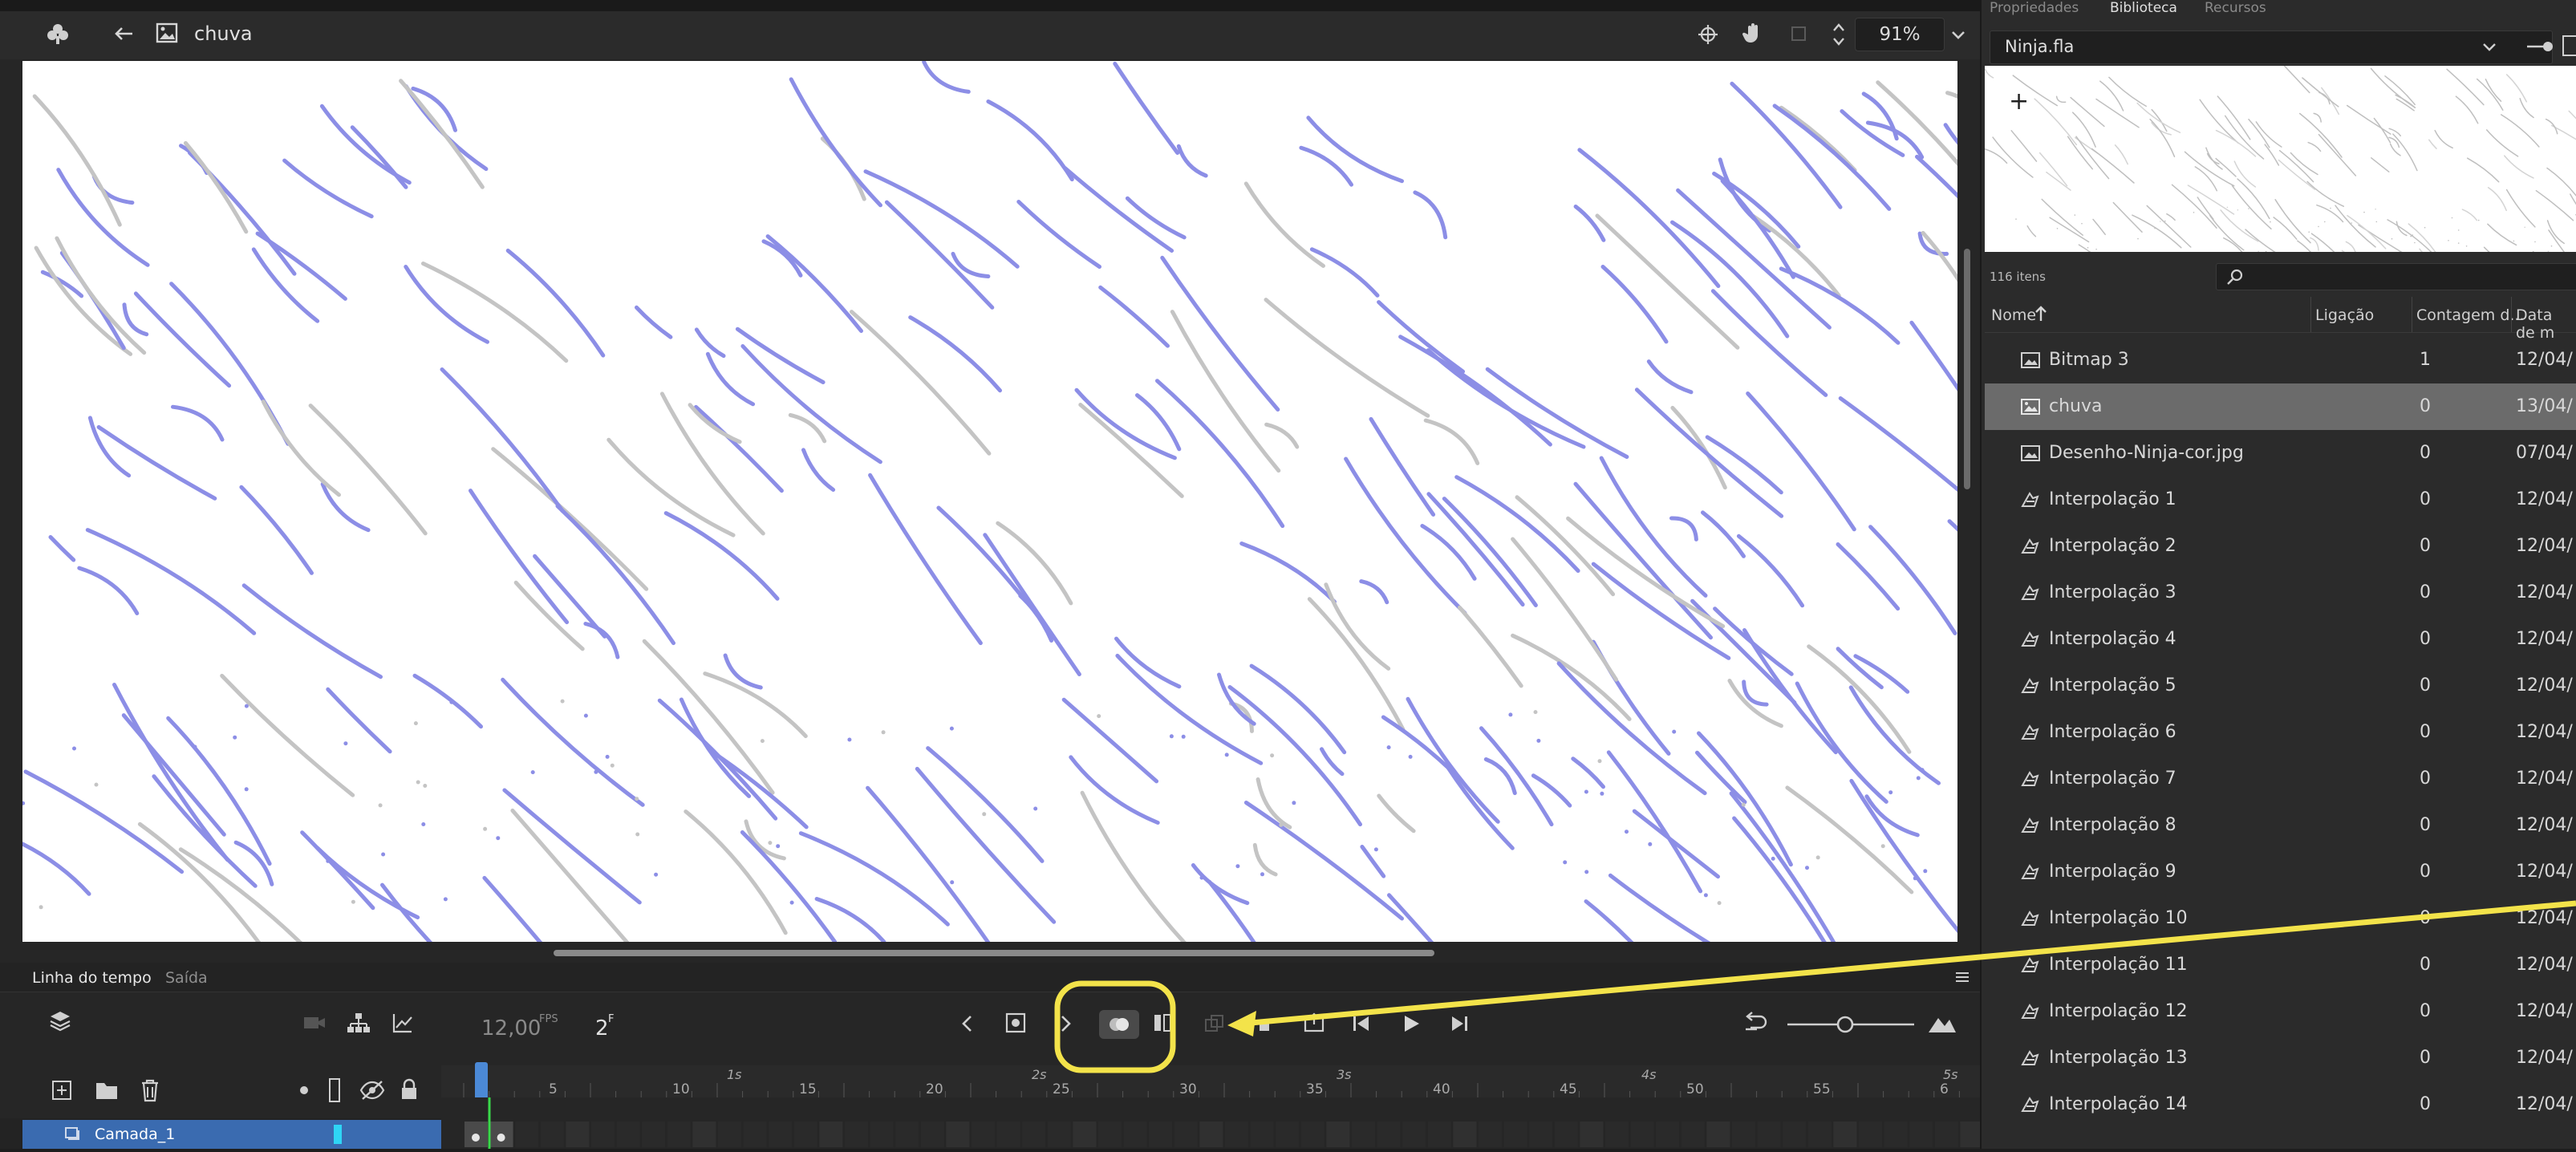 This screenshot has height=1152, width=2576. Describe the element at coordinates (2280, 1104) in the screenshot. I see `library-item: Interpolação 14012/04/` at that location.